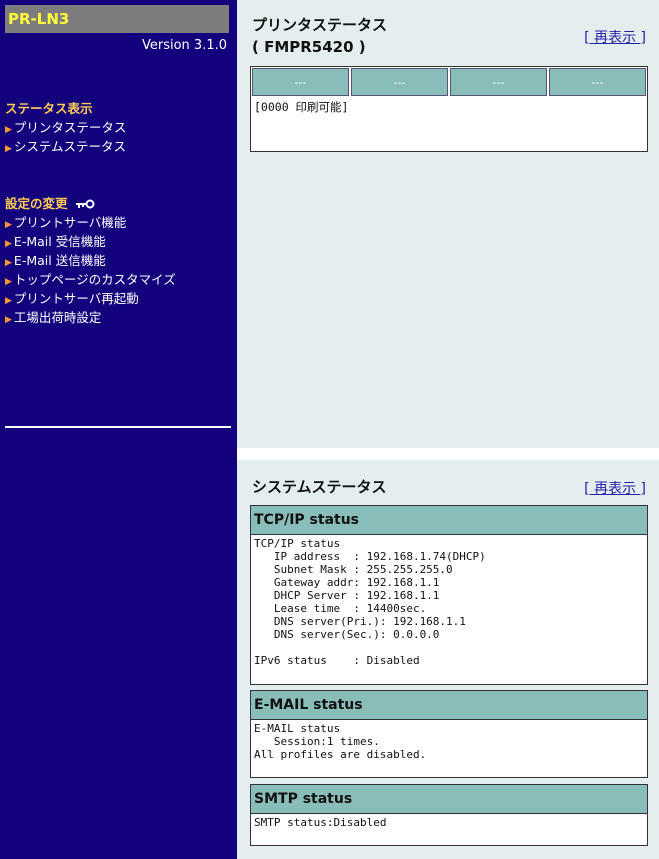  I want to click on nav-label: プリントサーバ再起動, so click(76, 298).